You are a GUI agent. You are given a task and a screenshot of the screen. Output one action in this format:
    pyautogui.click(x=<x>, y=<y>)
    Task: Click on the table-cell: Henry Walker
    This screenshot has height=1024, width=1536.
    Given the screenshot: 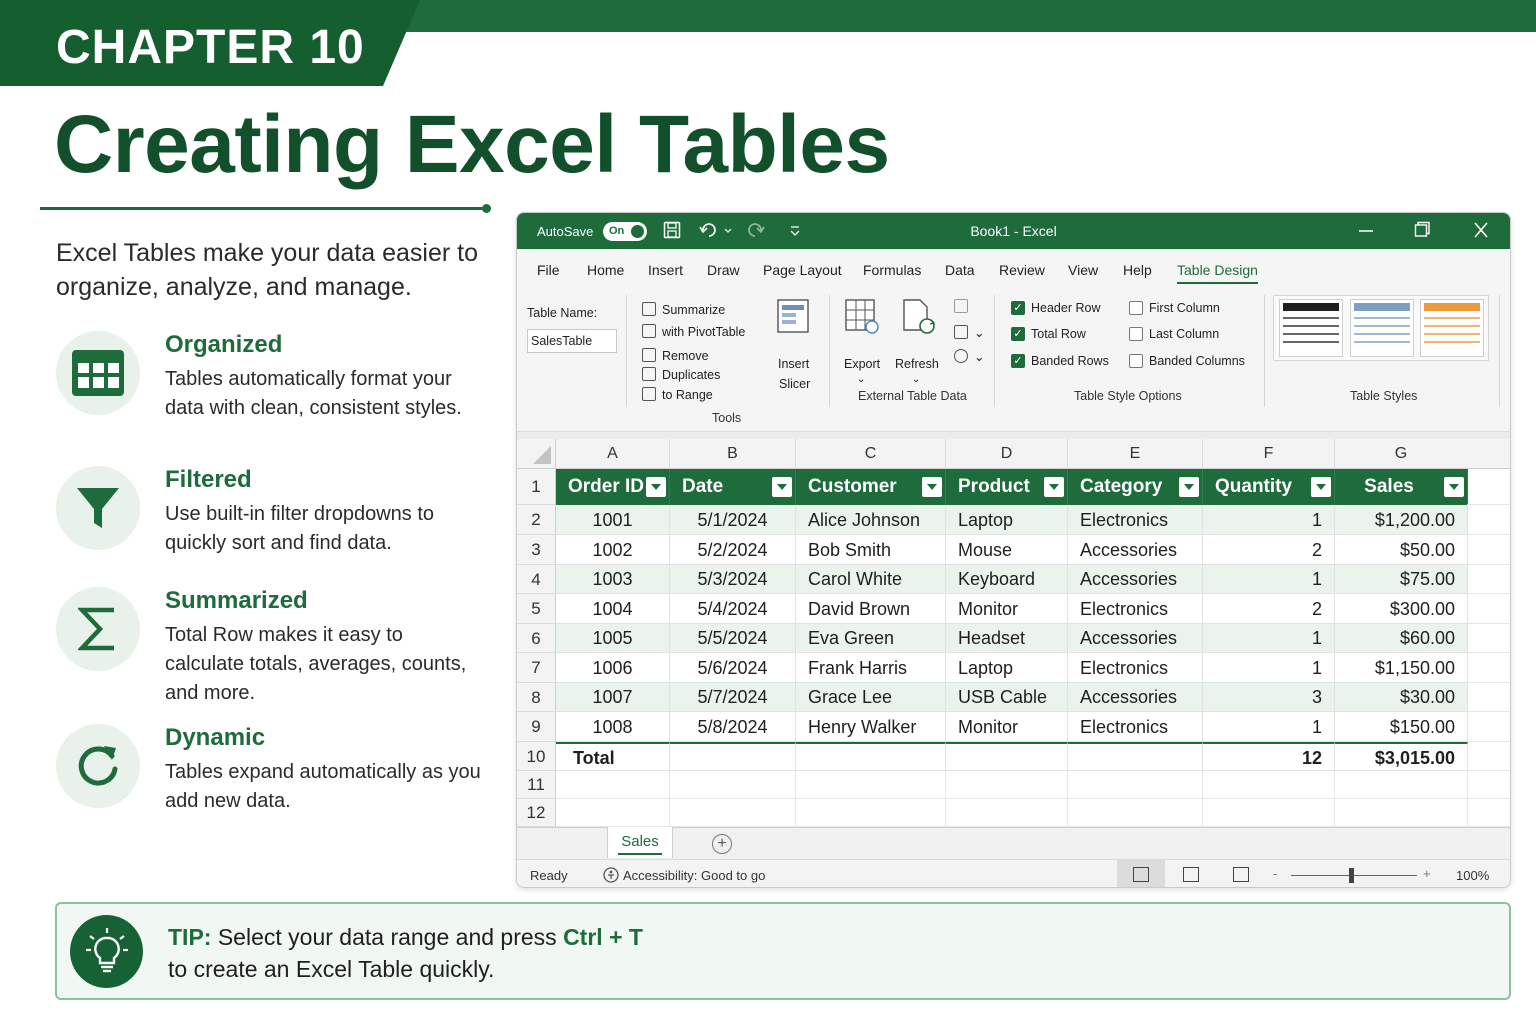 What is the action you would take?
    pyautogui.click(x=871, y=727)
    